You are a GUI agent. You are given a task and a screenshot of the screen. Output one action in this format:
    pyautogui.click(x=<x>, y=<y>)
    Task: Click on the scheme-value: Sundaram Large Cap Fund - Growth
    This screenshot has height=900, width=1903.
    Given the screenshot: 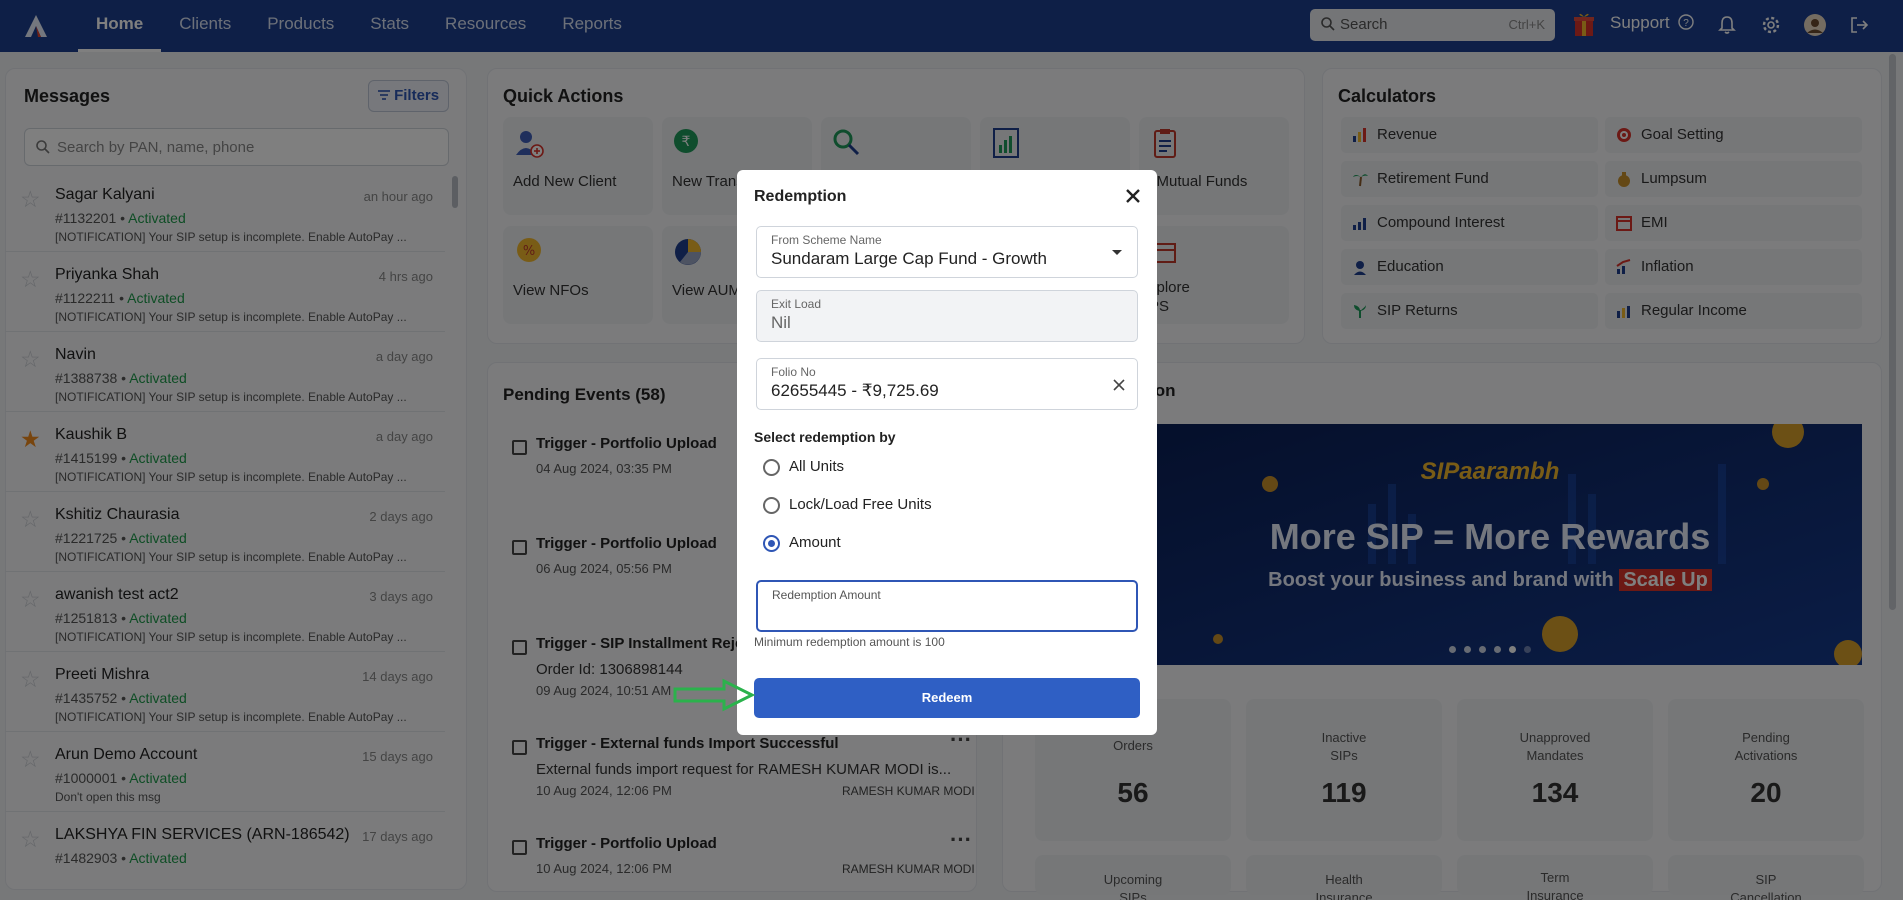 What is the action you would take?
    pyautogui.click(x=909, y=258)
    